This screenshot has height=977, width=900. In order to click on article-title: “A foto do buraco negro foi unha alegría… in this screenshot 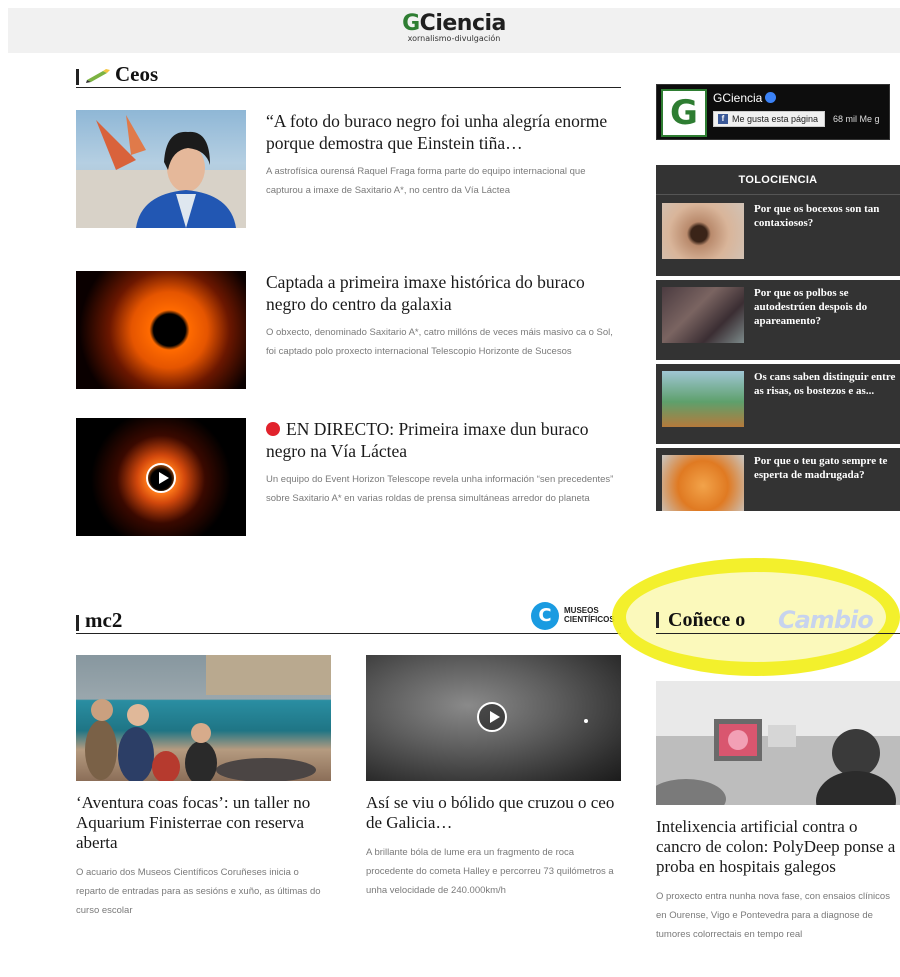, I will do `click(443, 132)`.